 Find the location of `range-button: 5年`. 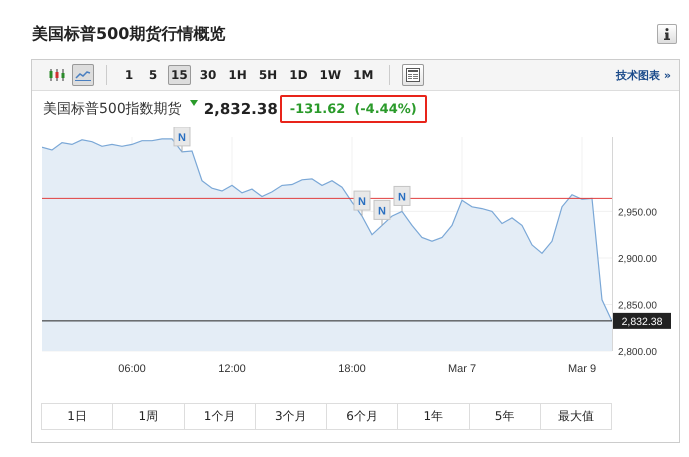

range-button: 5年 is located at coordinates (504, 416).